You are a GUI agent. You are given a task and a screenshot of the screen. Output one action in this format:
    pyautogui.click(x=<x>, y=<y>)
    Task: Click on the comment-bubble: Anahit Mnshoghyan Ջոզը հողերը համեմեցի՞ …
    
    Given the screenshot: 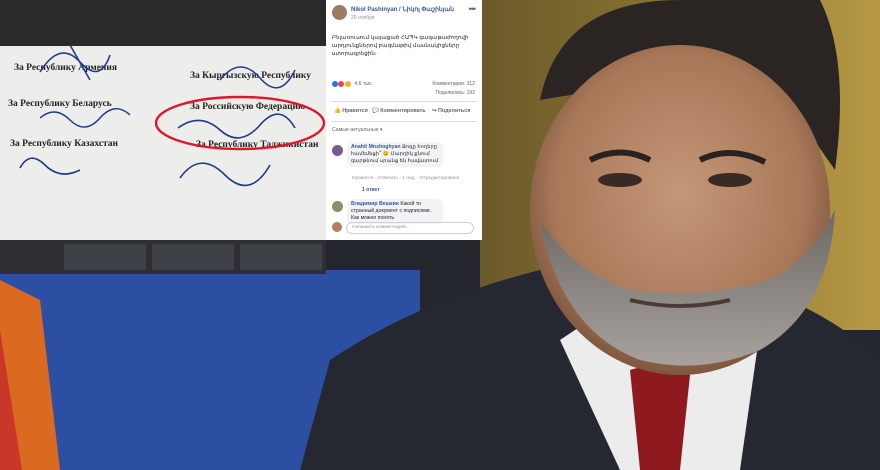 What is the action you would take?
    pyautogui.click(x=395, y=154)
    